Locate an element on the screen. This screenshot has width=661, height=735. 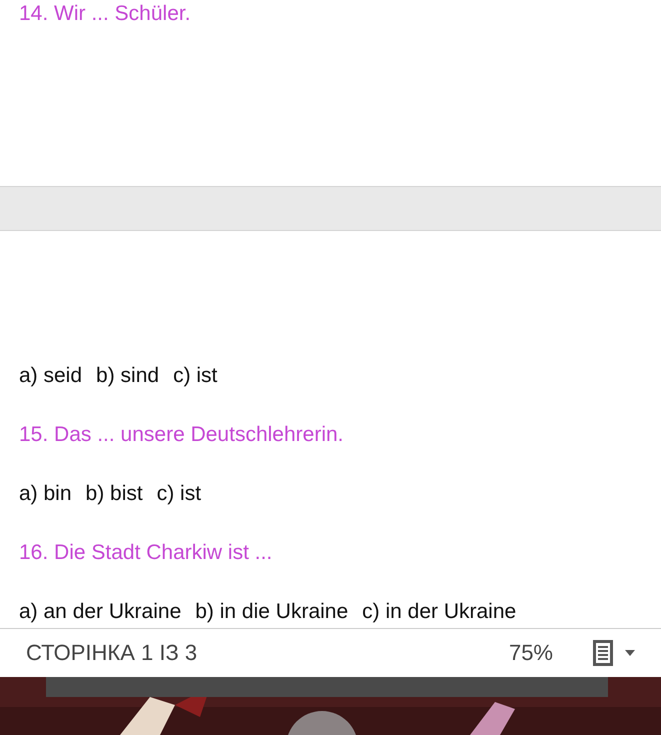
answer-option: a) an der Ukraine is located at coordinates (100, 612).